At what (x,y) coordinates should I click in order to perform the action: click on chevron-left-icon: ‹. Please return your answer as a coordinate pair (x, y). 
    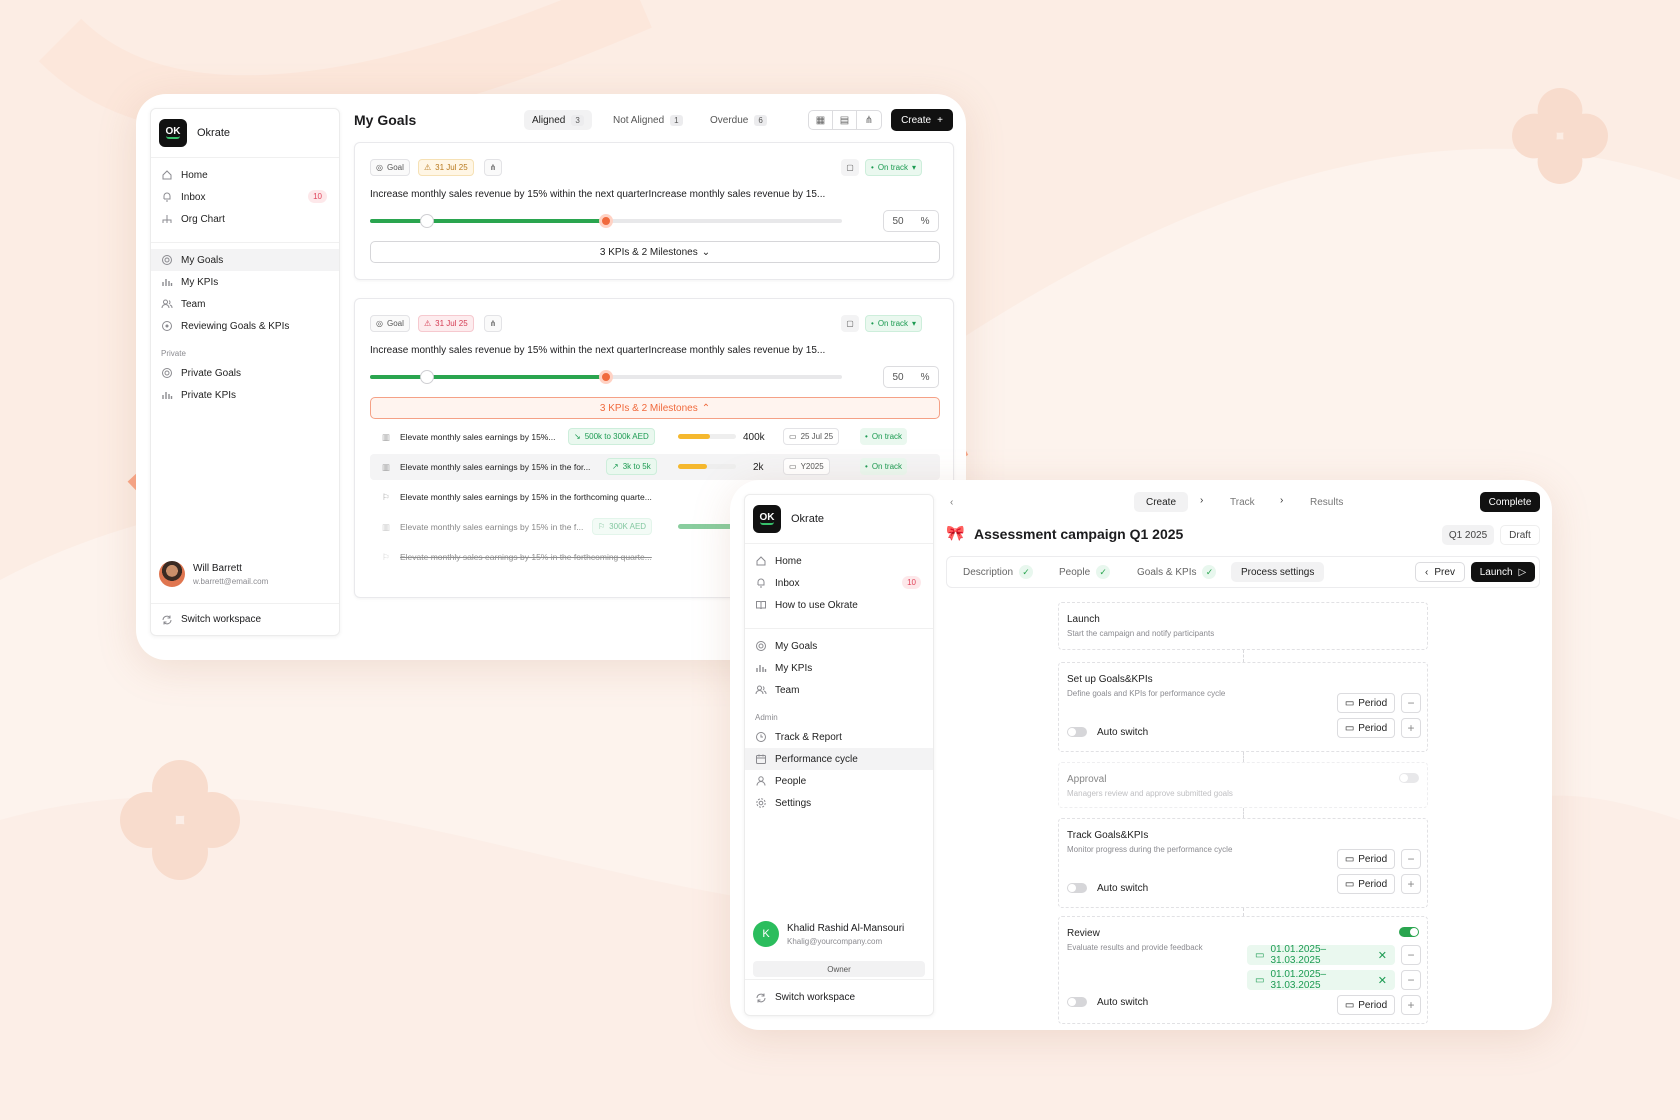
    Looking at the image, I should click on (1427, 572).